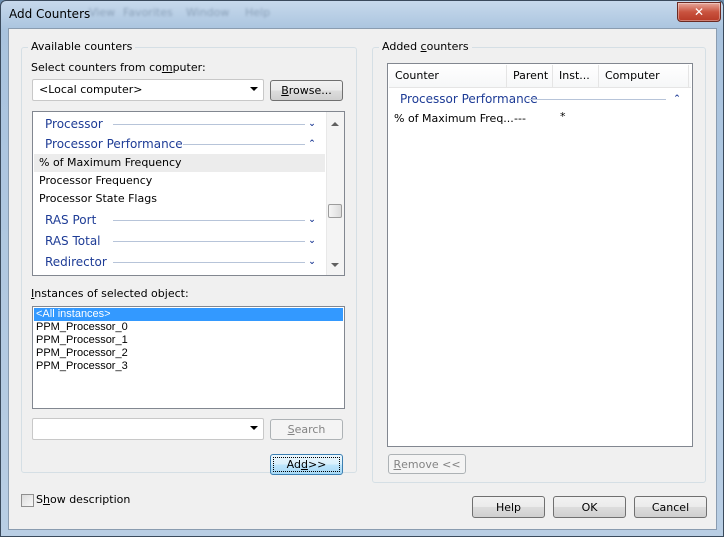  I want to click on category-label: Processor, so click(74, 124).